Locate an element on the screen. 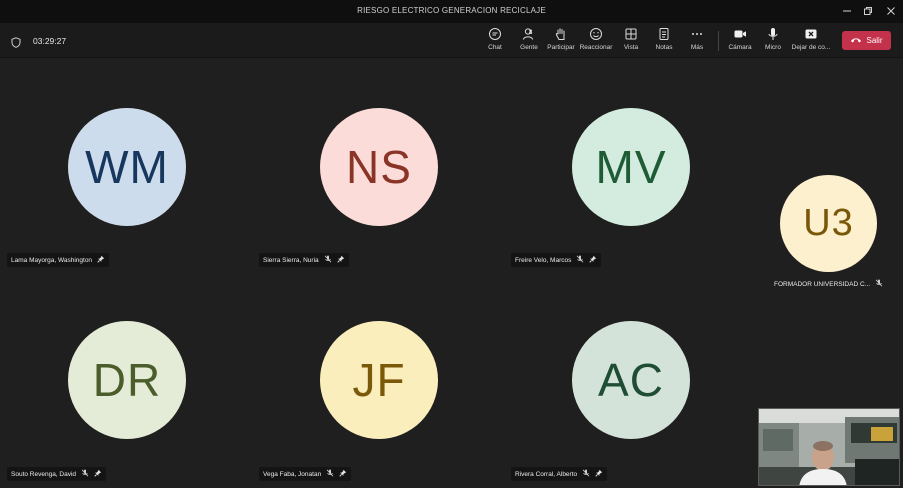  title-bar: RIESGO ELECTRICO GENERACION RECICLAJE is located at coordinates (451, 11).